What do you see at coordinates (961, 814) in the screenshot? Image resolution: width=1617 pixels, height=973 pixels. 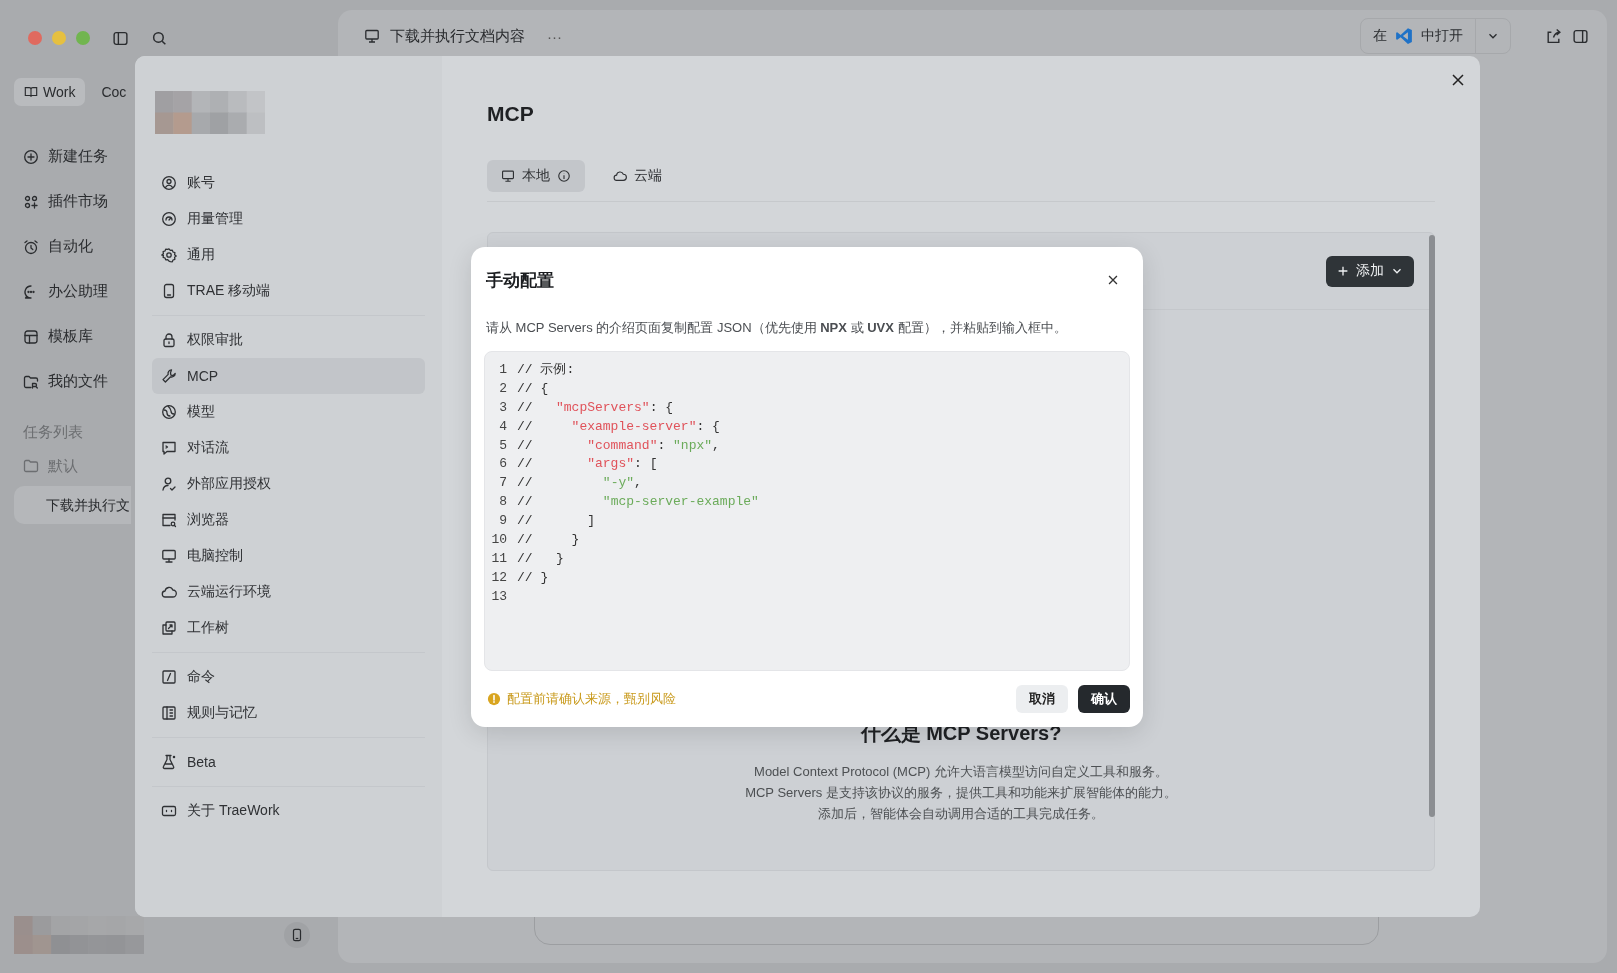 I see `intro-text: 添加后，智能体会自动调用合适的工具完成任务。` at bounding box center [961, 814].